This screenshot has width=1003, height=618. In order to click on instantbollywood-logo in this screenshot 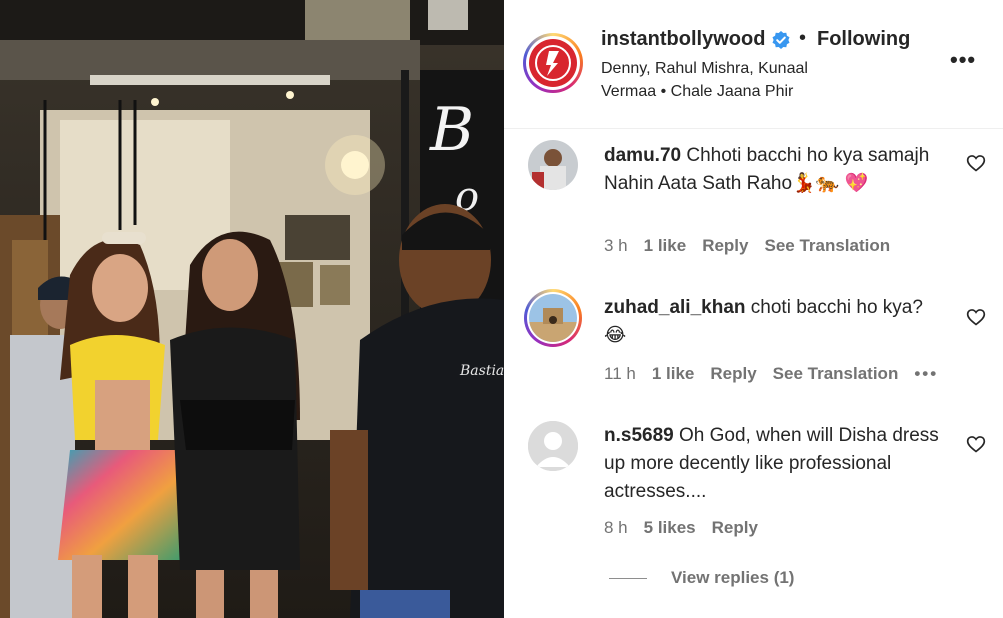, I will do `click(553, 63)`.